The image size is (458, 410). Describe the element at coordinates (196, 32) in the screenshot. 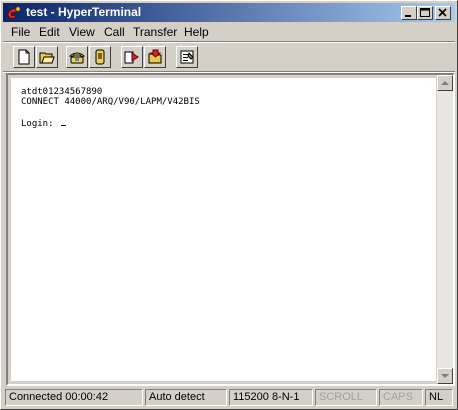

I see `menu-help: Help` at that location.